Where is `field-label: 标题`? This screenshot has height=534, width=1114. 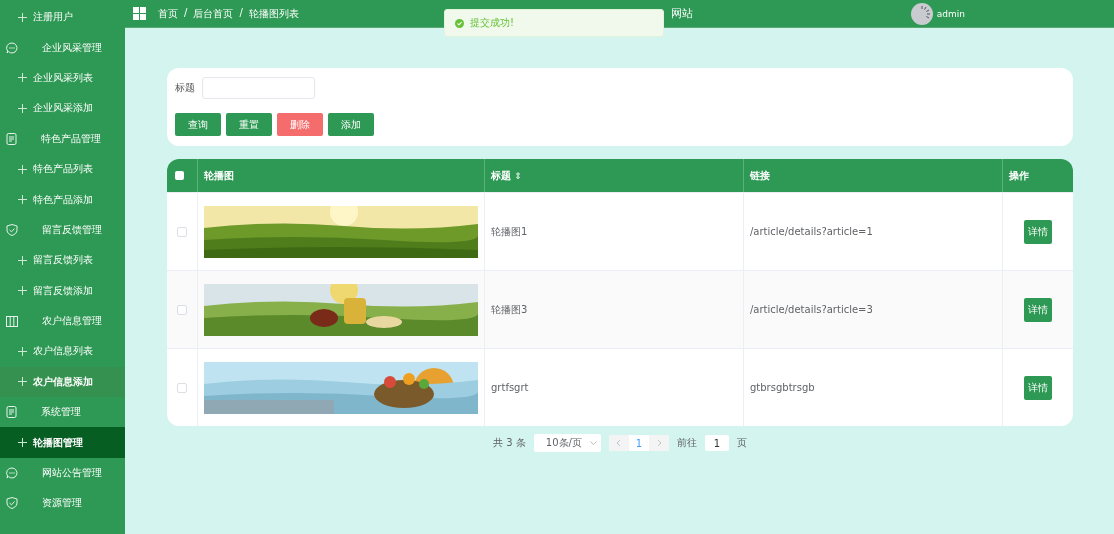 field-label: 标题 is located at coordinates (185, 88).